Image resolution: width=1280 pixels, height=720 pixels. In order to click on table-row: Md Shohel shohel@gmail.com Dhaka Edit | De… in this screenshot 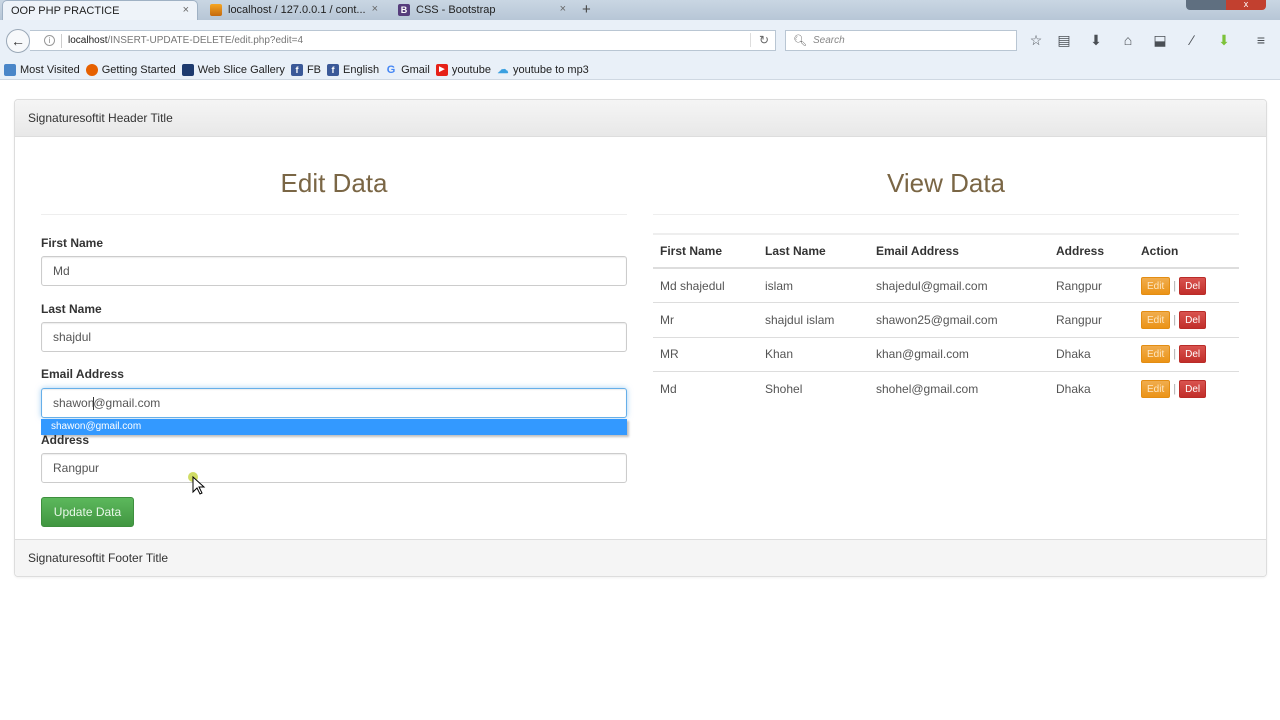, I will do `click(946, 389)`.